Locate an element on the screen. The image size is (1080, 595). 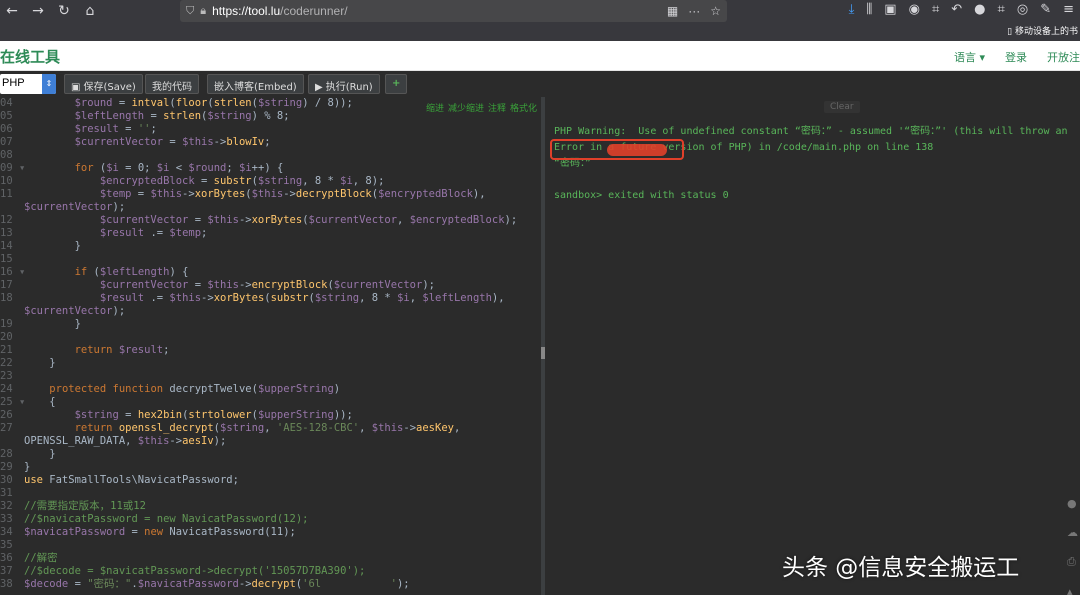
save-button: ▣ 保存(Save) is located at coordinates (103, 84).